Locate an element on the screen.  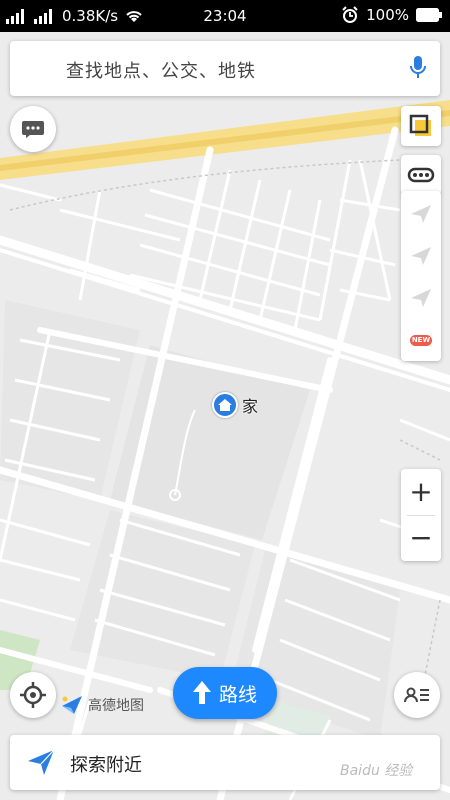
zoom-controls: + − is located at coordinates (421, 515).